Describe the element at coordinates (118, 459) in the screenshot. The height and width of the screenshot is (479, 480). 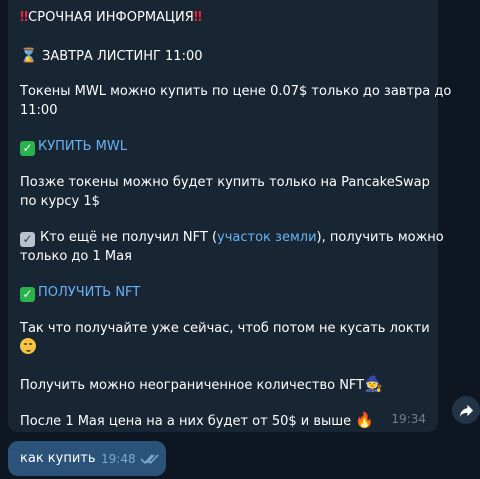
I see `outgoing-message-time: 19:48` at that location.